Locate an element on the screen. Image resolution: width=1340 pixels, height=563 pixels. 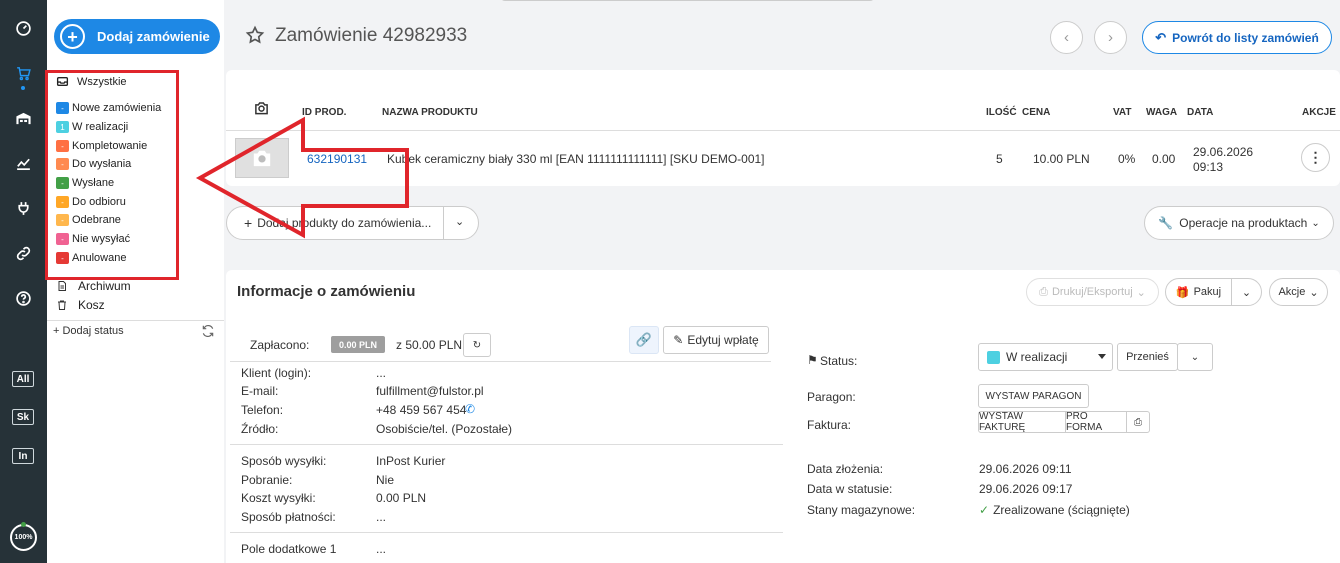
print-invoice-button: ⎙ is located at coordinates (1138, 422).